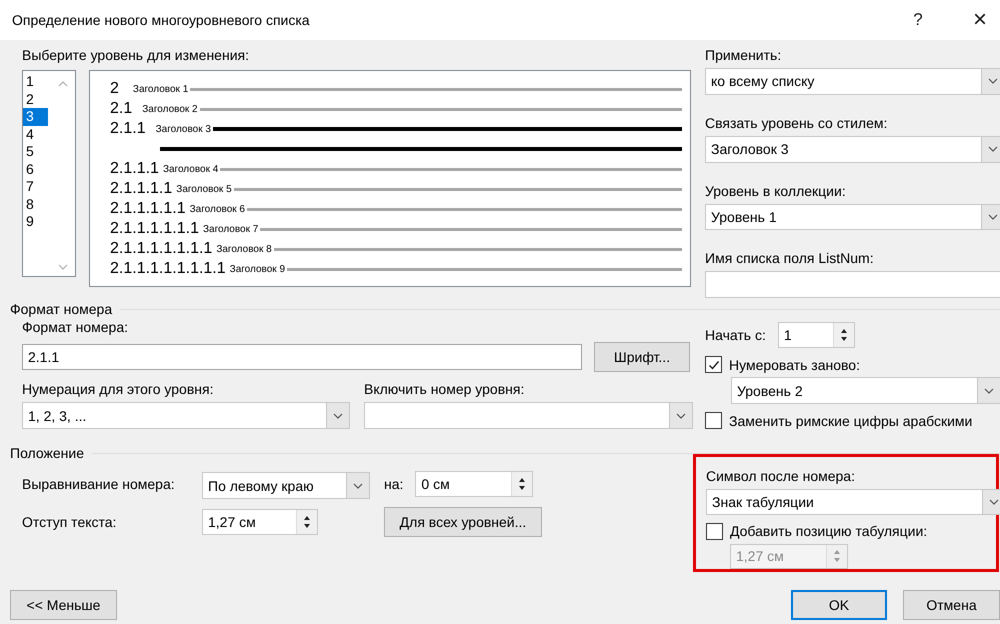 The width and height of the screenshot is (1000, 624). Describe the element at coordinates (839, 605) in the screenshot. I see `ok-button: OK` at that location.